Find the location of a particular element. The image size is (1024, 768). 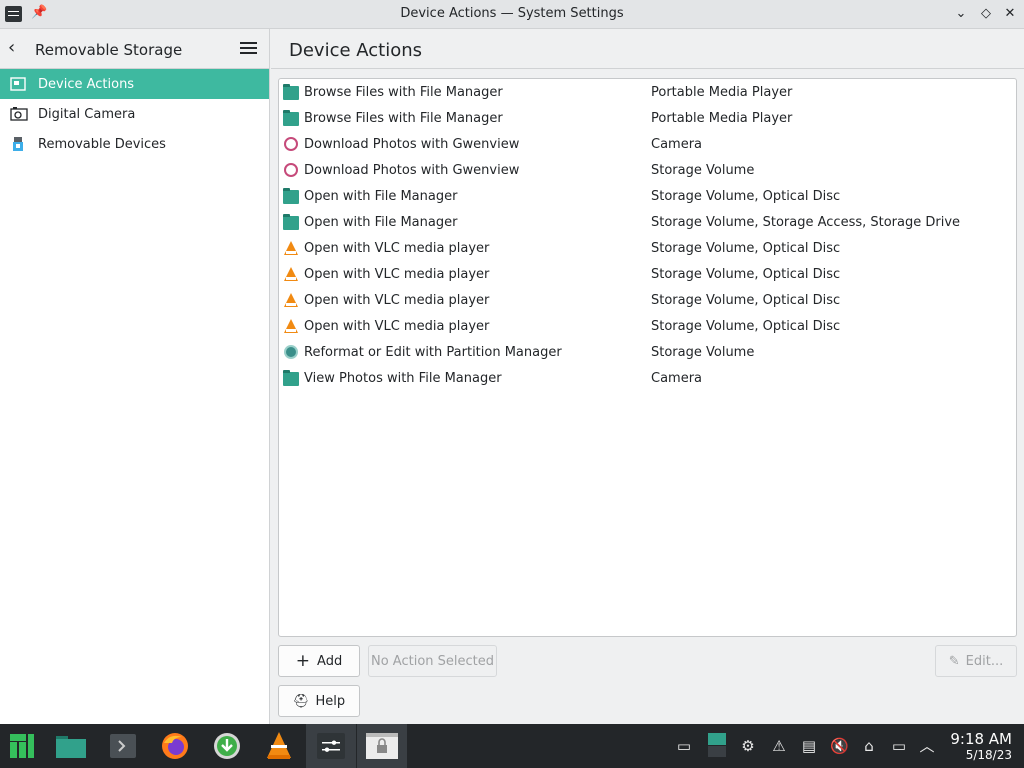

no-action-selected-label: No Action Selected is located at coordinates (432, 661).